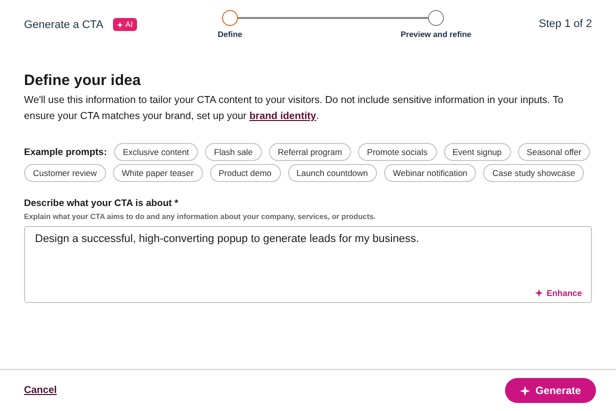 The image size is (616, 411). Describe the element at coordinates (65, 152) in the screenshot. I see `prompts-label: Example prompts:` at that location.